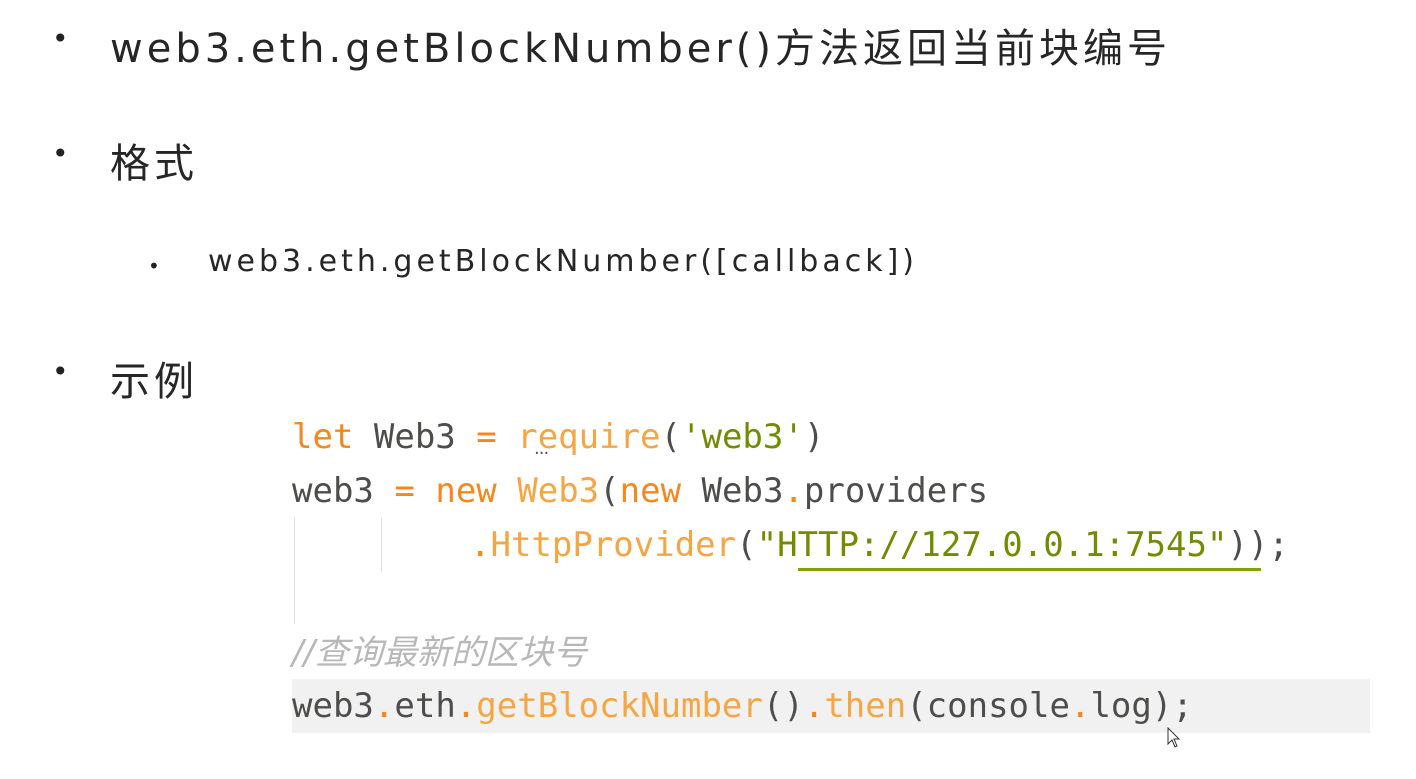 The image size is (1416, 779). I want to click on code-line-2: web3 = new Web3(new Web3.providers, so click(640, 491).